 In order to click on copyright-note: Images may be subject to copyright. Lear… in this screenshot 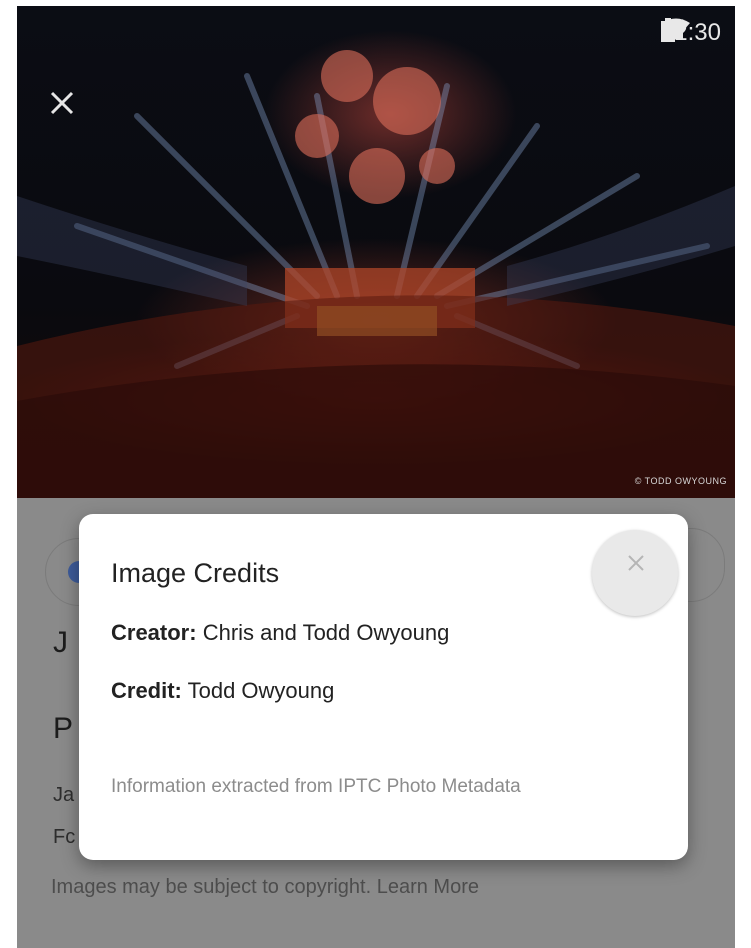, I will do `click(265, 887)`.